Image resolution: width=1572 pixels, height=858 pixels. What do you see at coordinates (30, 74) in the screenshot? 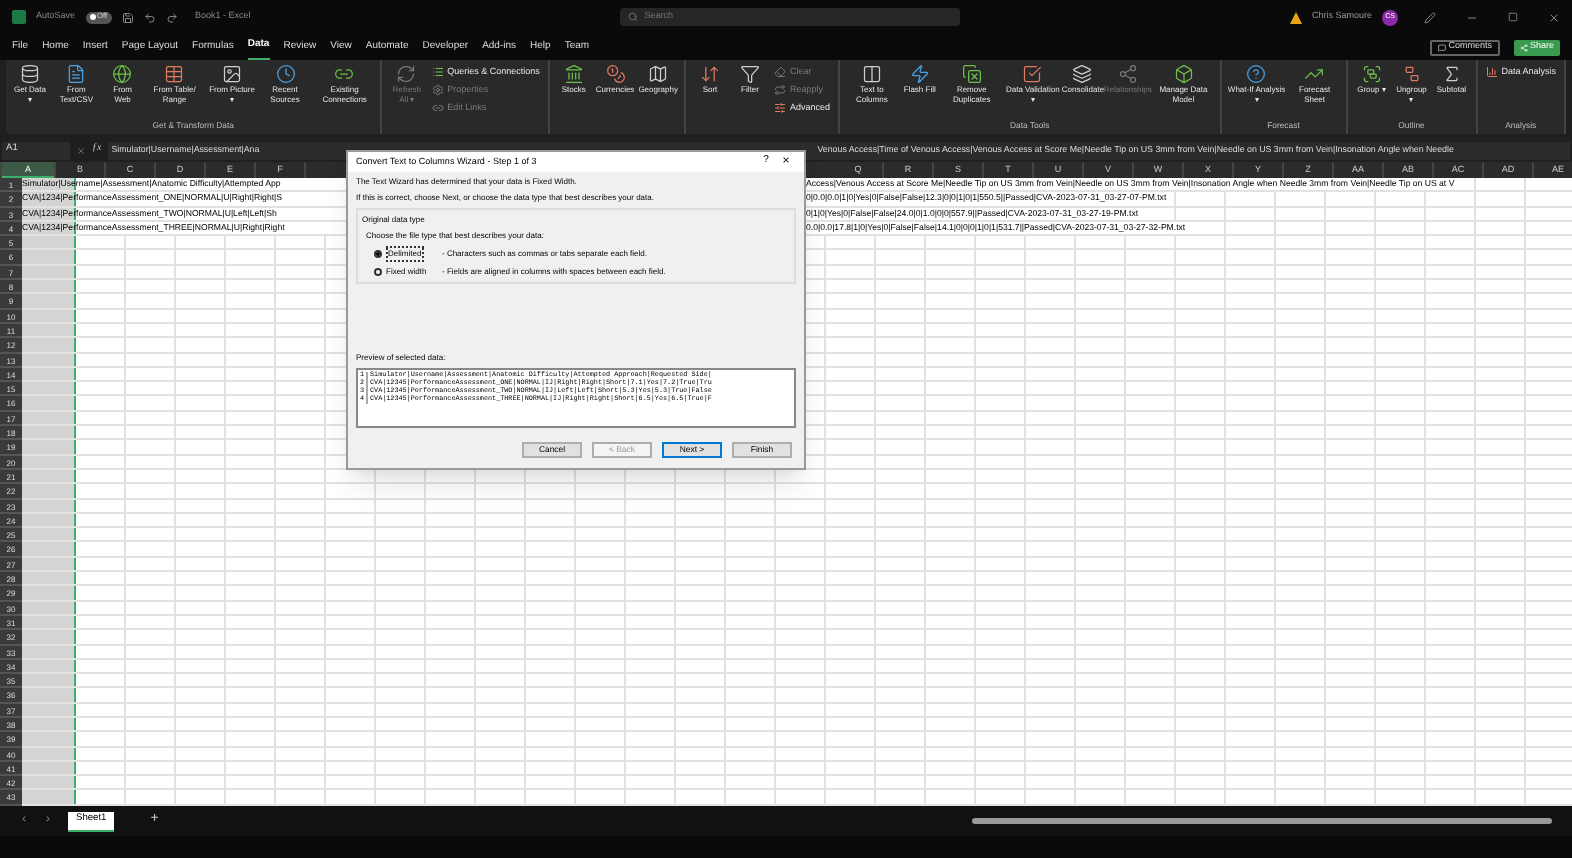
I see `database-icon` at bounding box center [30, 74].